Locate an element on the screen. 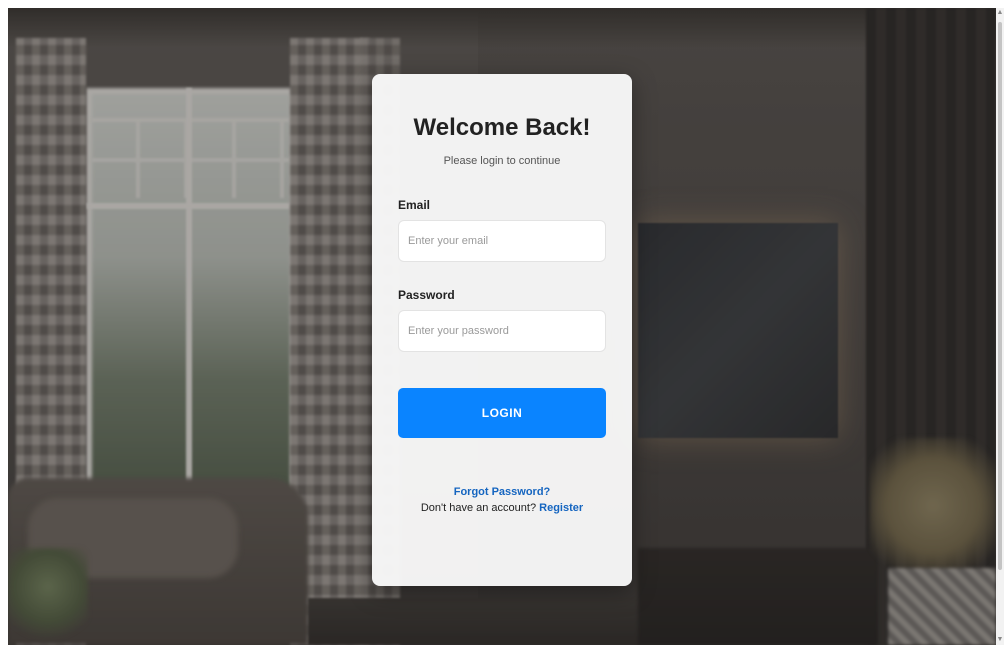 This screenshot has width=1004, height=653. password-label: Password is located at coordinates (426, 295).